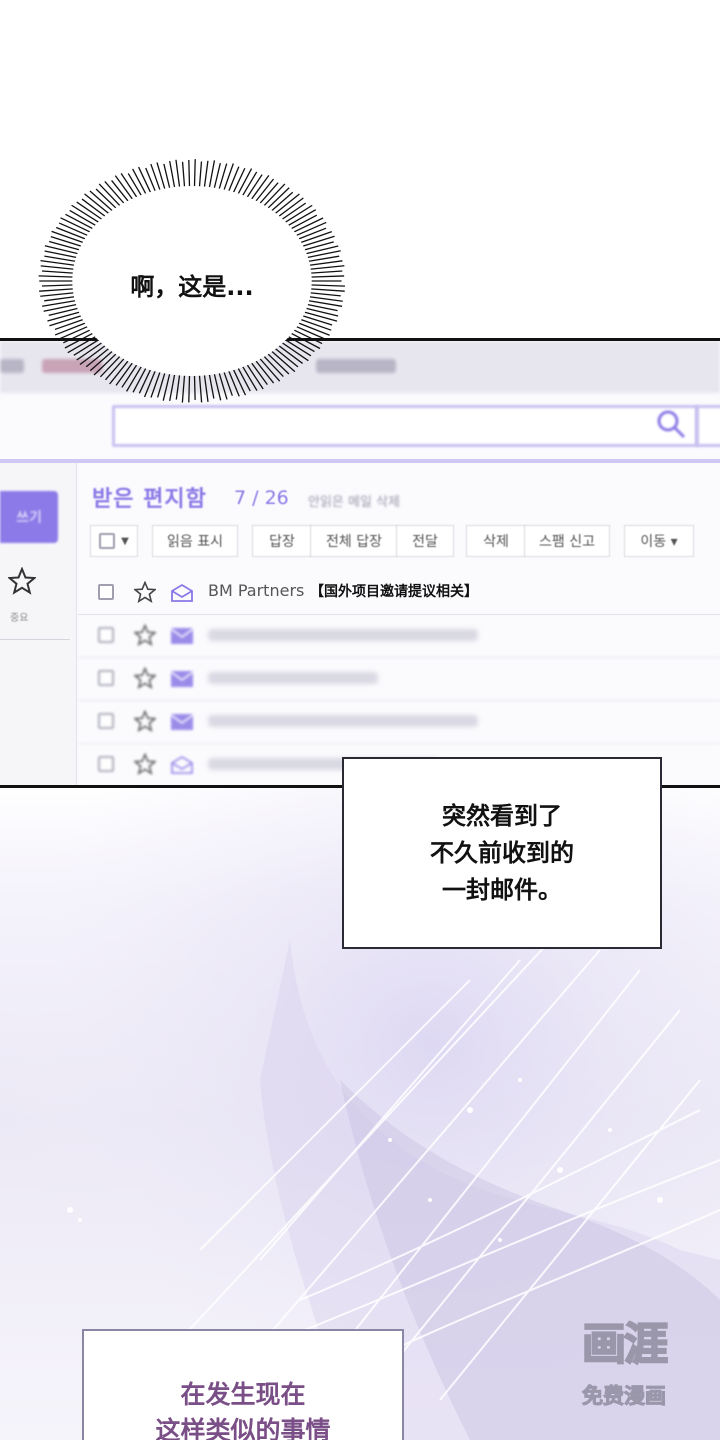 The width and height of the screenshot is (720, 1440). What do you see at coordinates (125, 541) in the screenshot?
I see `chevron-down-icon: ▼` at bounding box center [125, 541].